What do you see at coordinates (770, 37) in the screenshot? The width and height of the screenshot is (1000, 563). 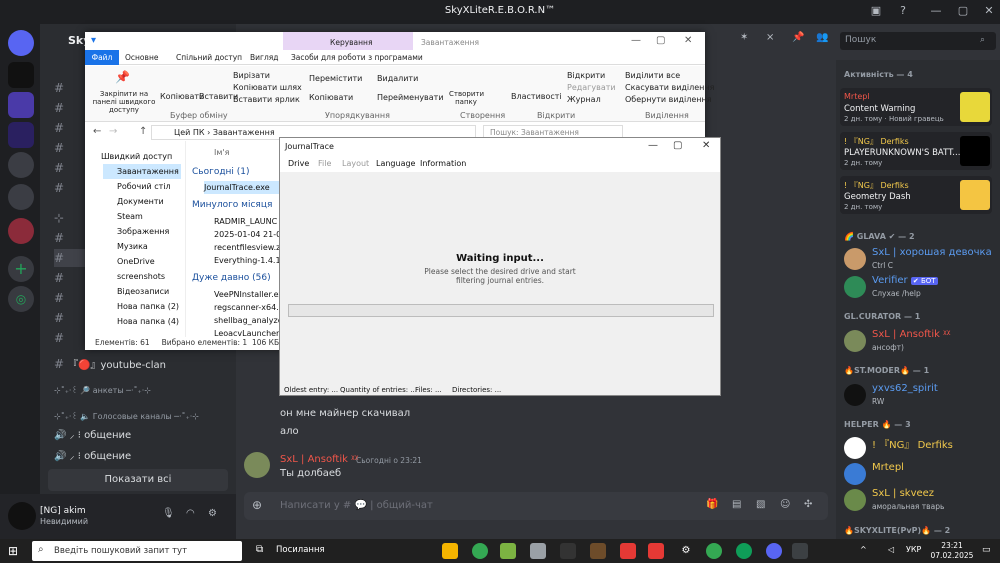 I see `mute-icon: ⨯` at bounding box center [770, 37].